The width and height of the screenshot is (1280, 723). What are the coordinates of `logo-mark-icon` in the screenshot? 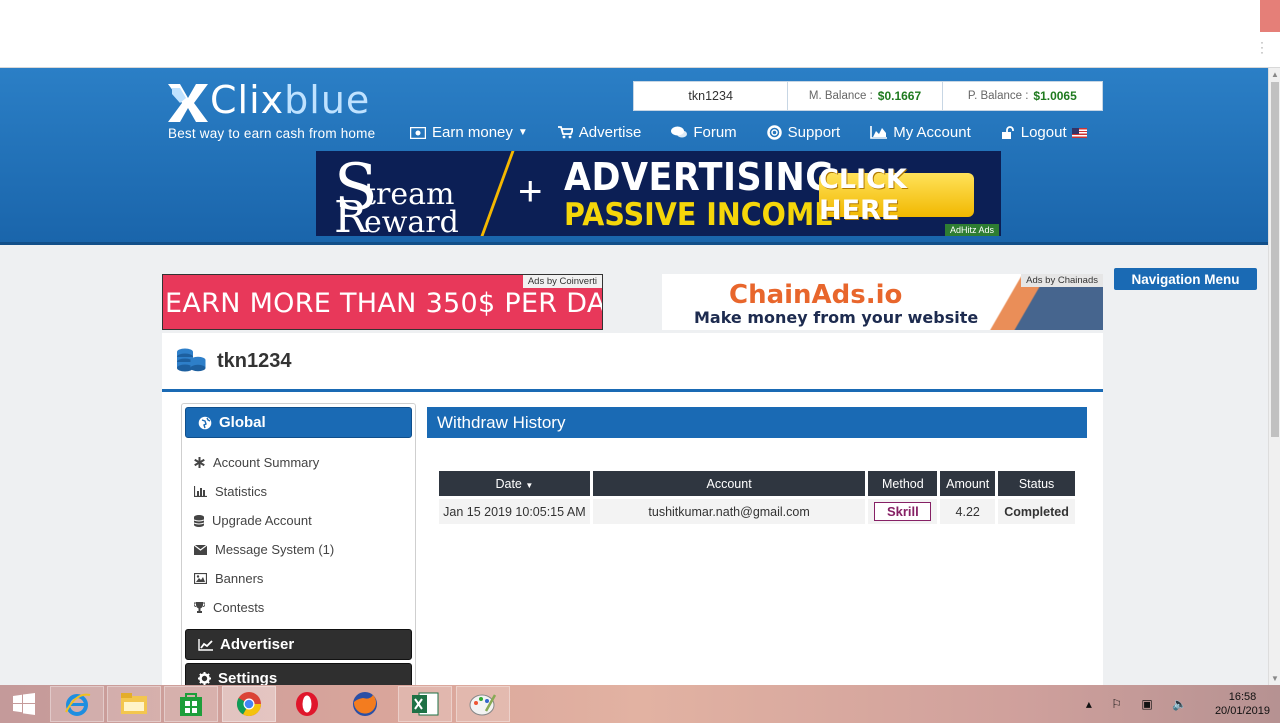 It's located at (188, 103).